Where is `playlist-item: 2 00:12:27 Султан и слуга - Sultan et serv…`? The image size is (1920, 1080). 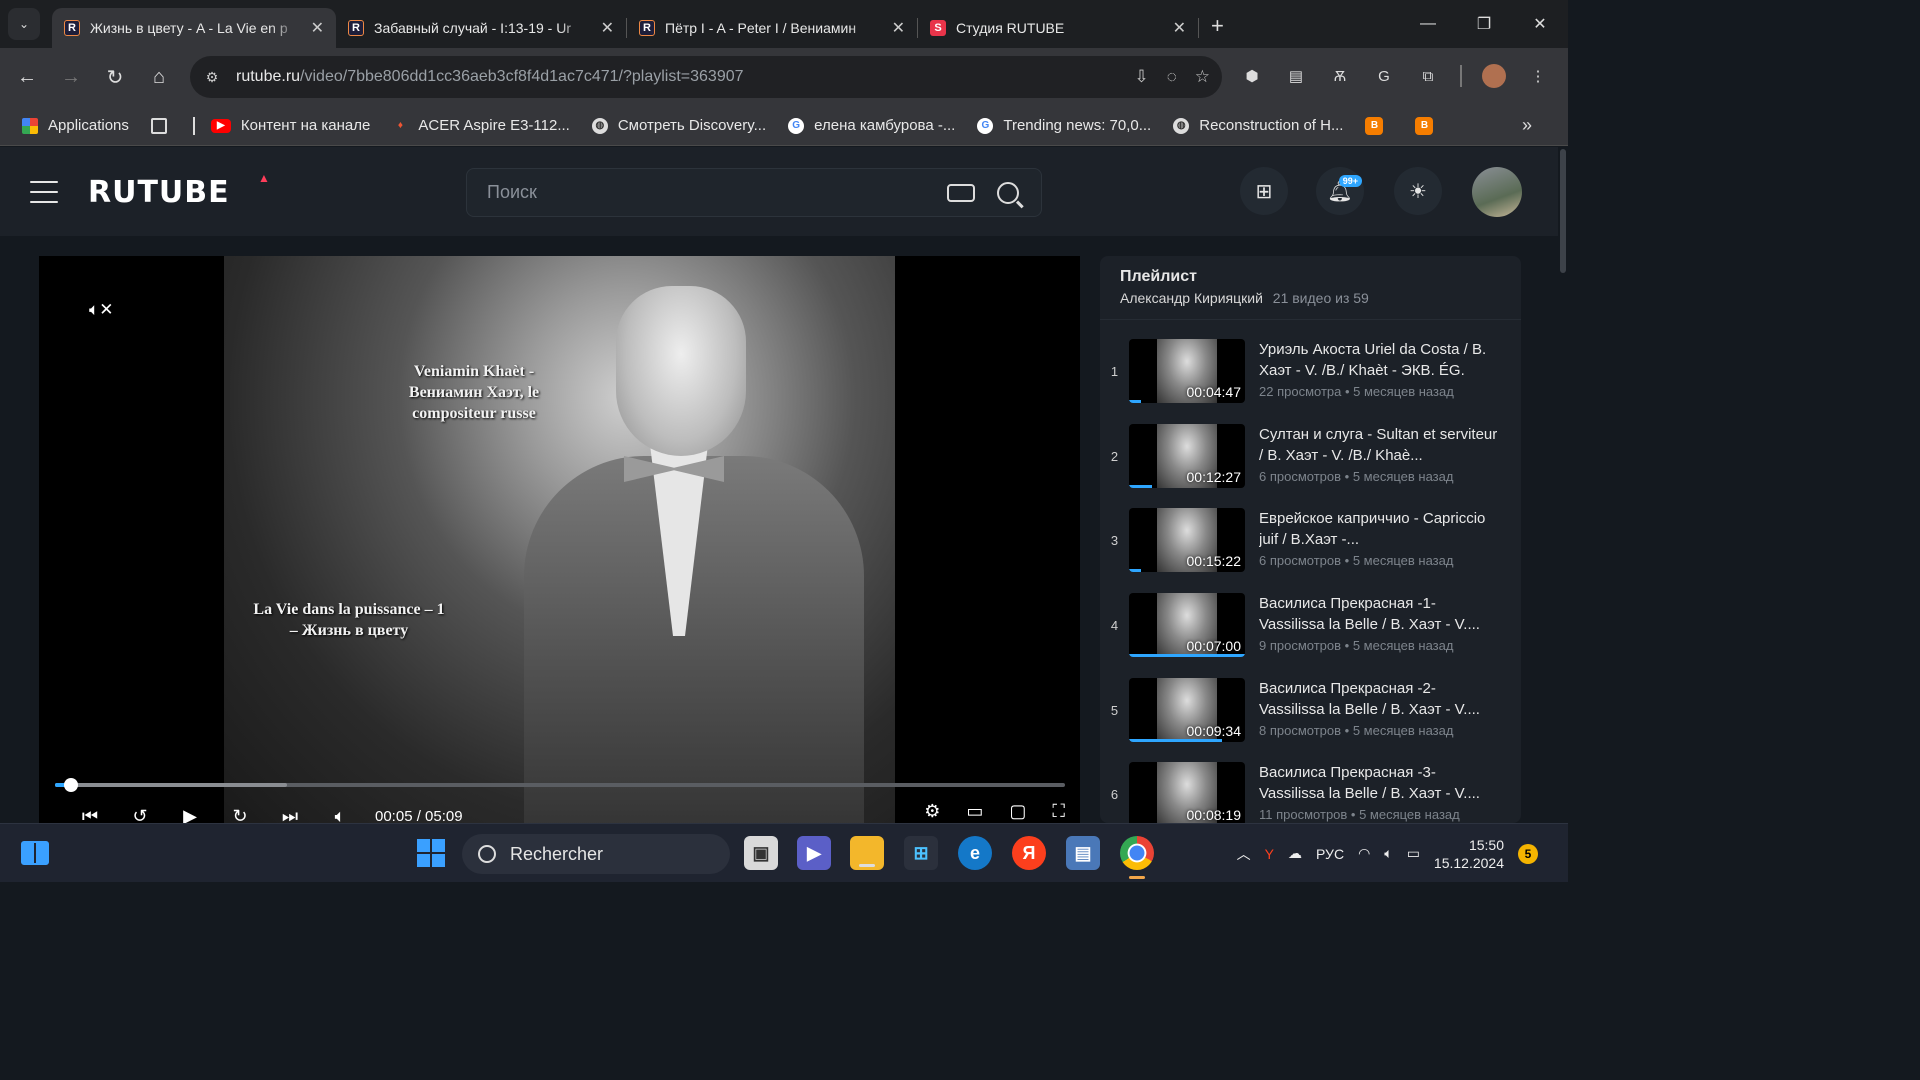 playlist-item: 2 00:12:27 Султан и слуга - Sultan et serv… is located at coordinates (1310, 447).